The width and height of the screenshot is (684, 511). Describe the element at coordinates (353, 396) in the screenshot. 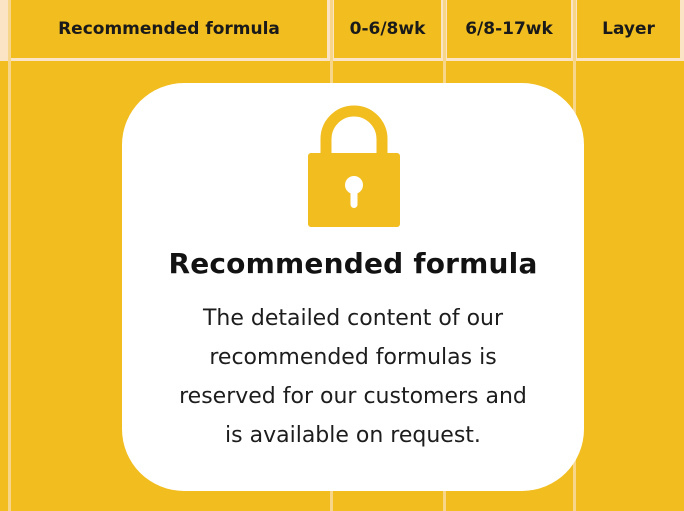

I see `message-line: reserved for our customers and` at that location.